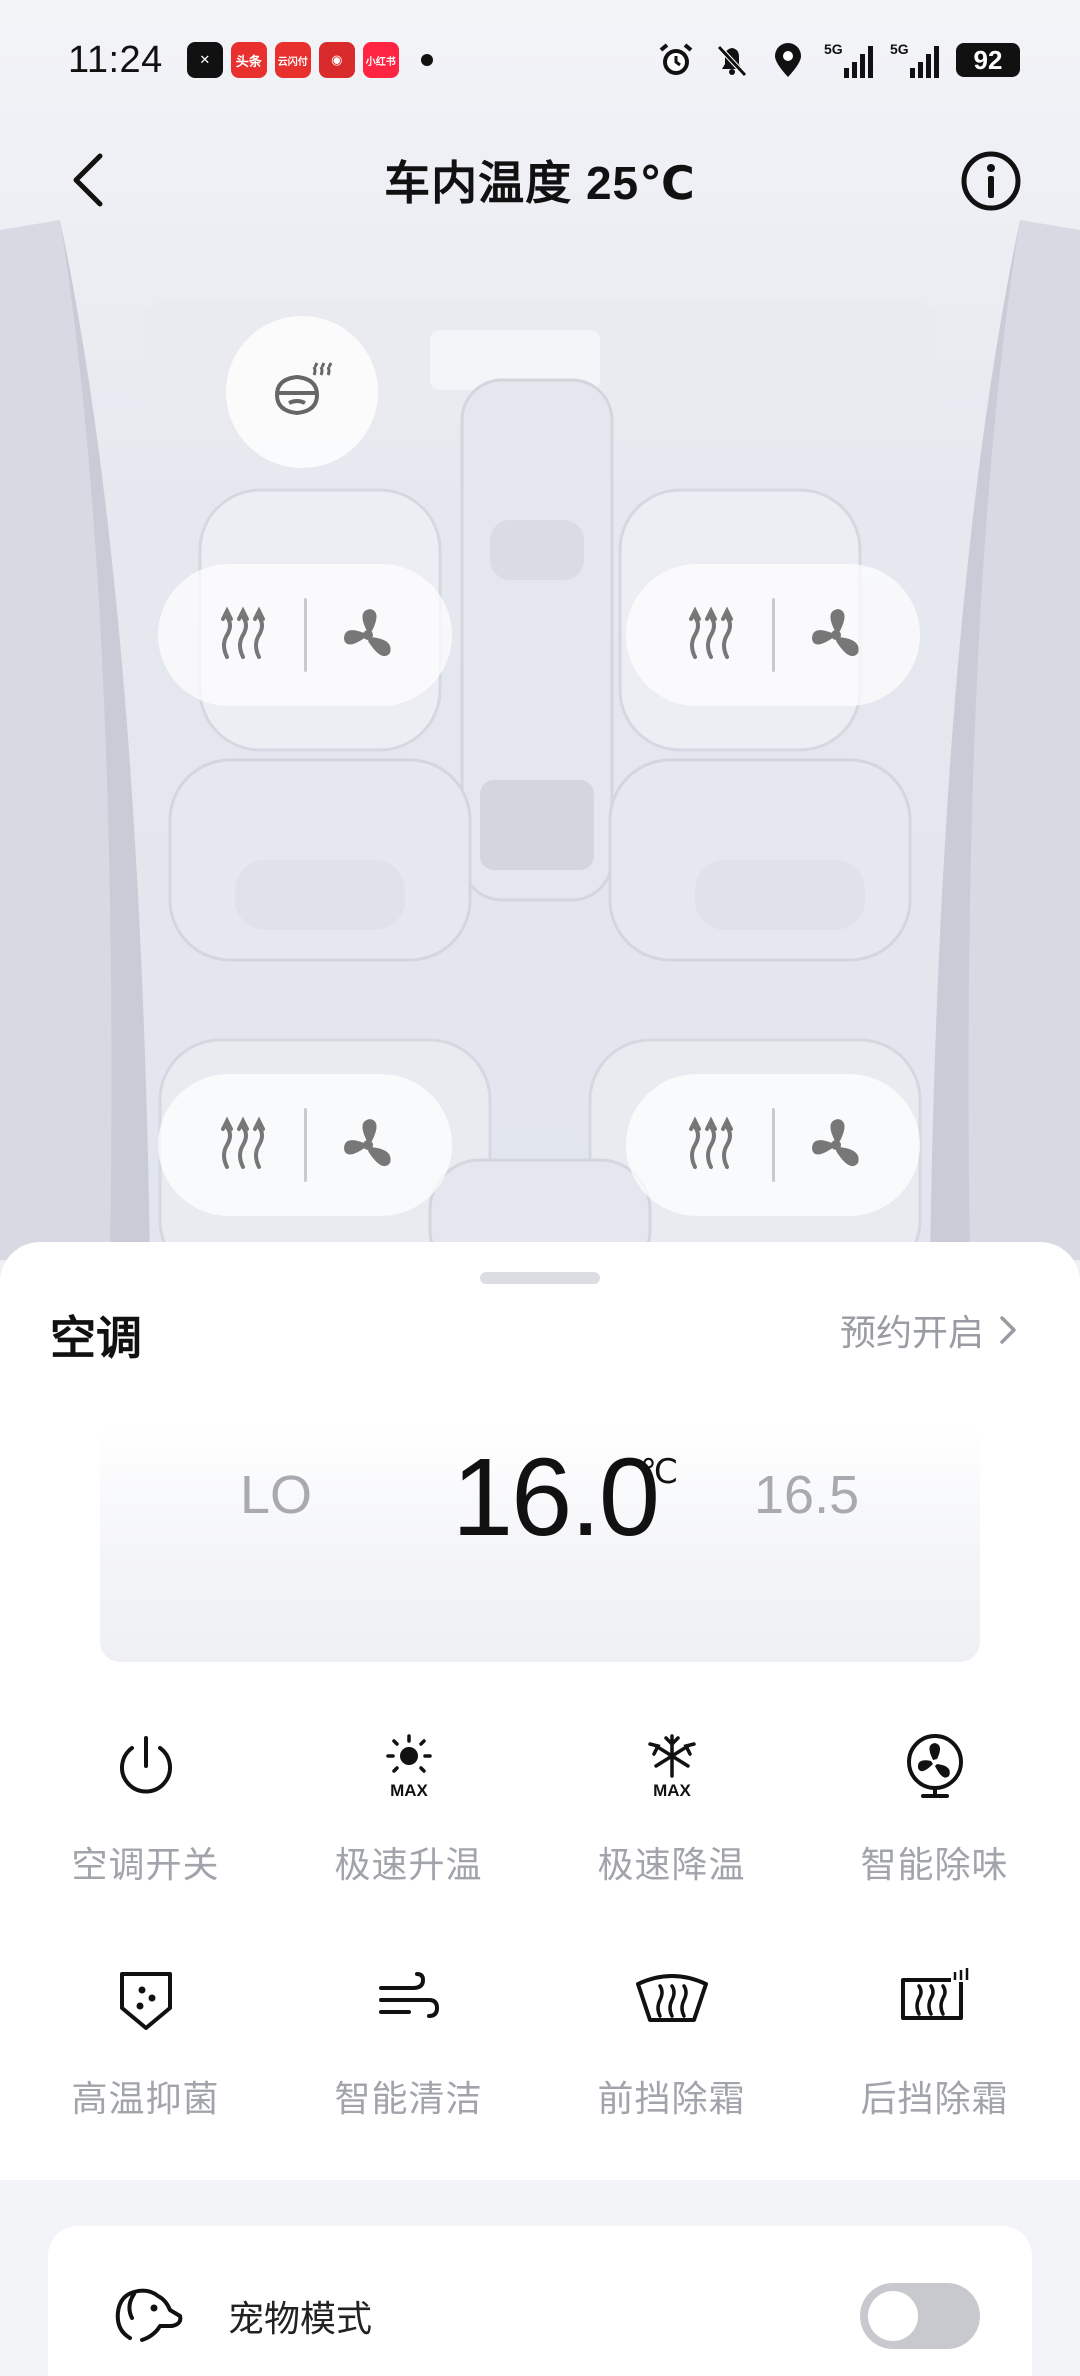  Describe the element at coordinates (292, 60) in the screenshot. I see `yunshanfu-icon: 云闪付` at that location.